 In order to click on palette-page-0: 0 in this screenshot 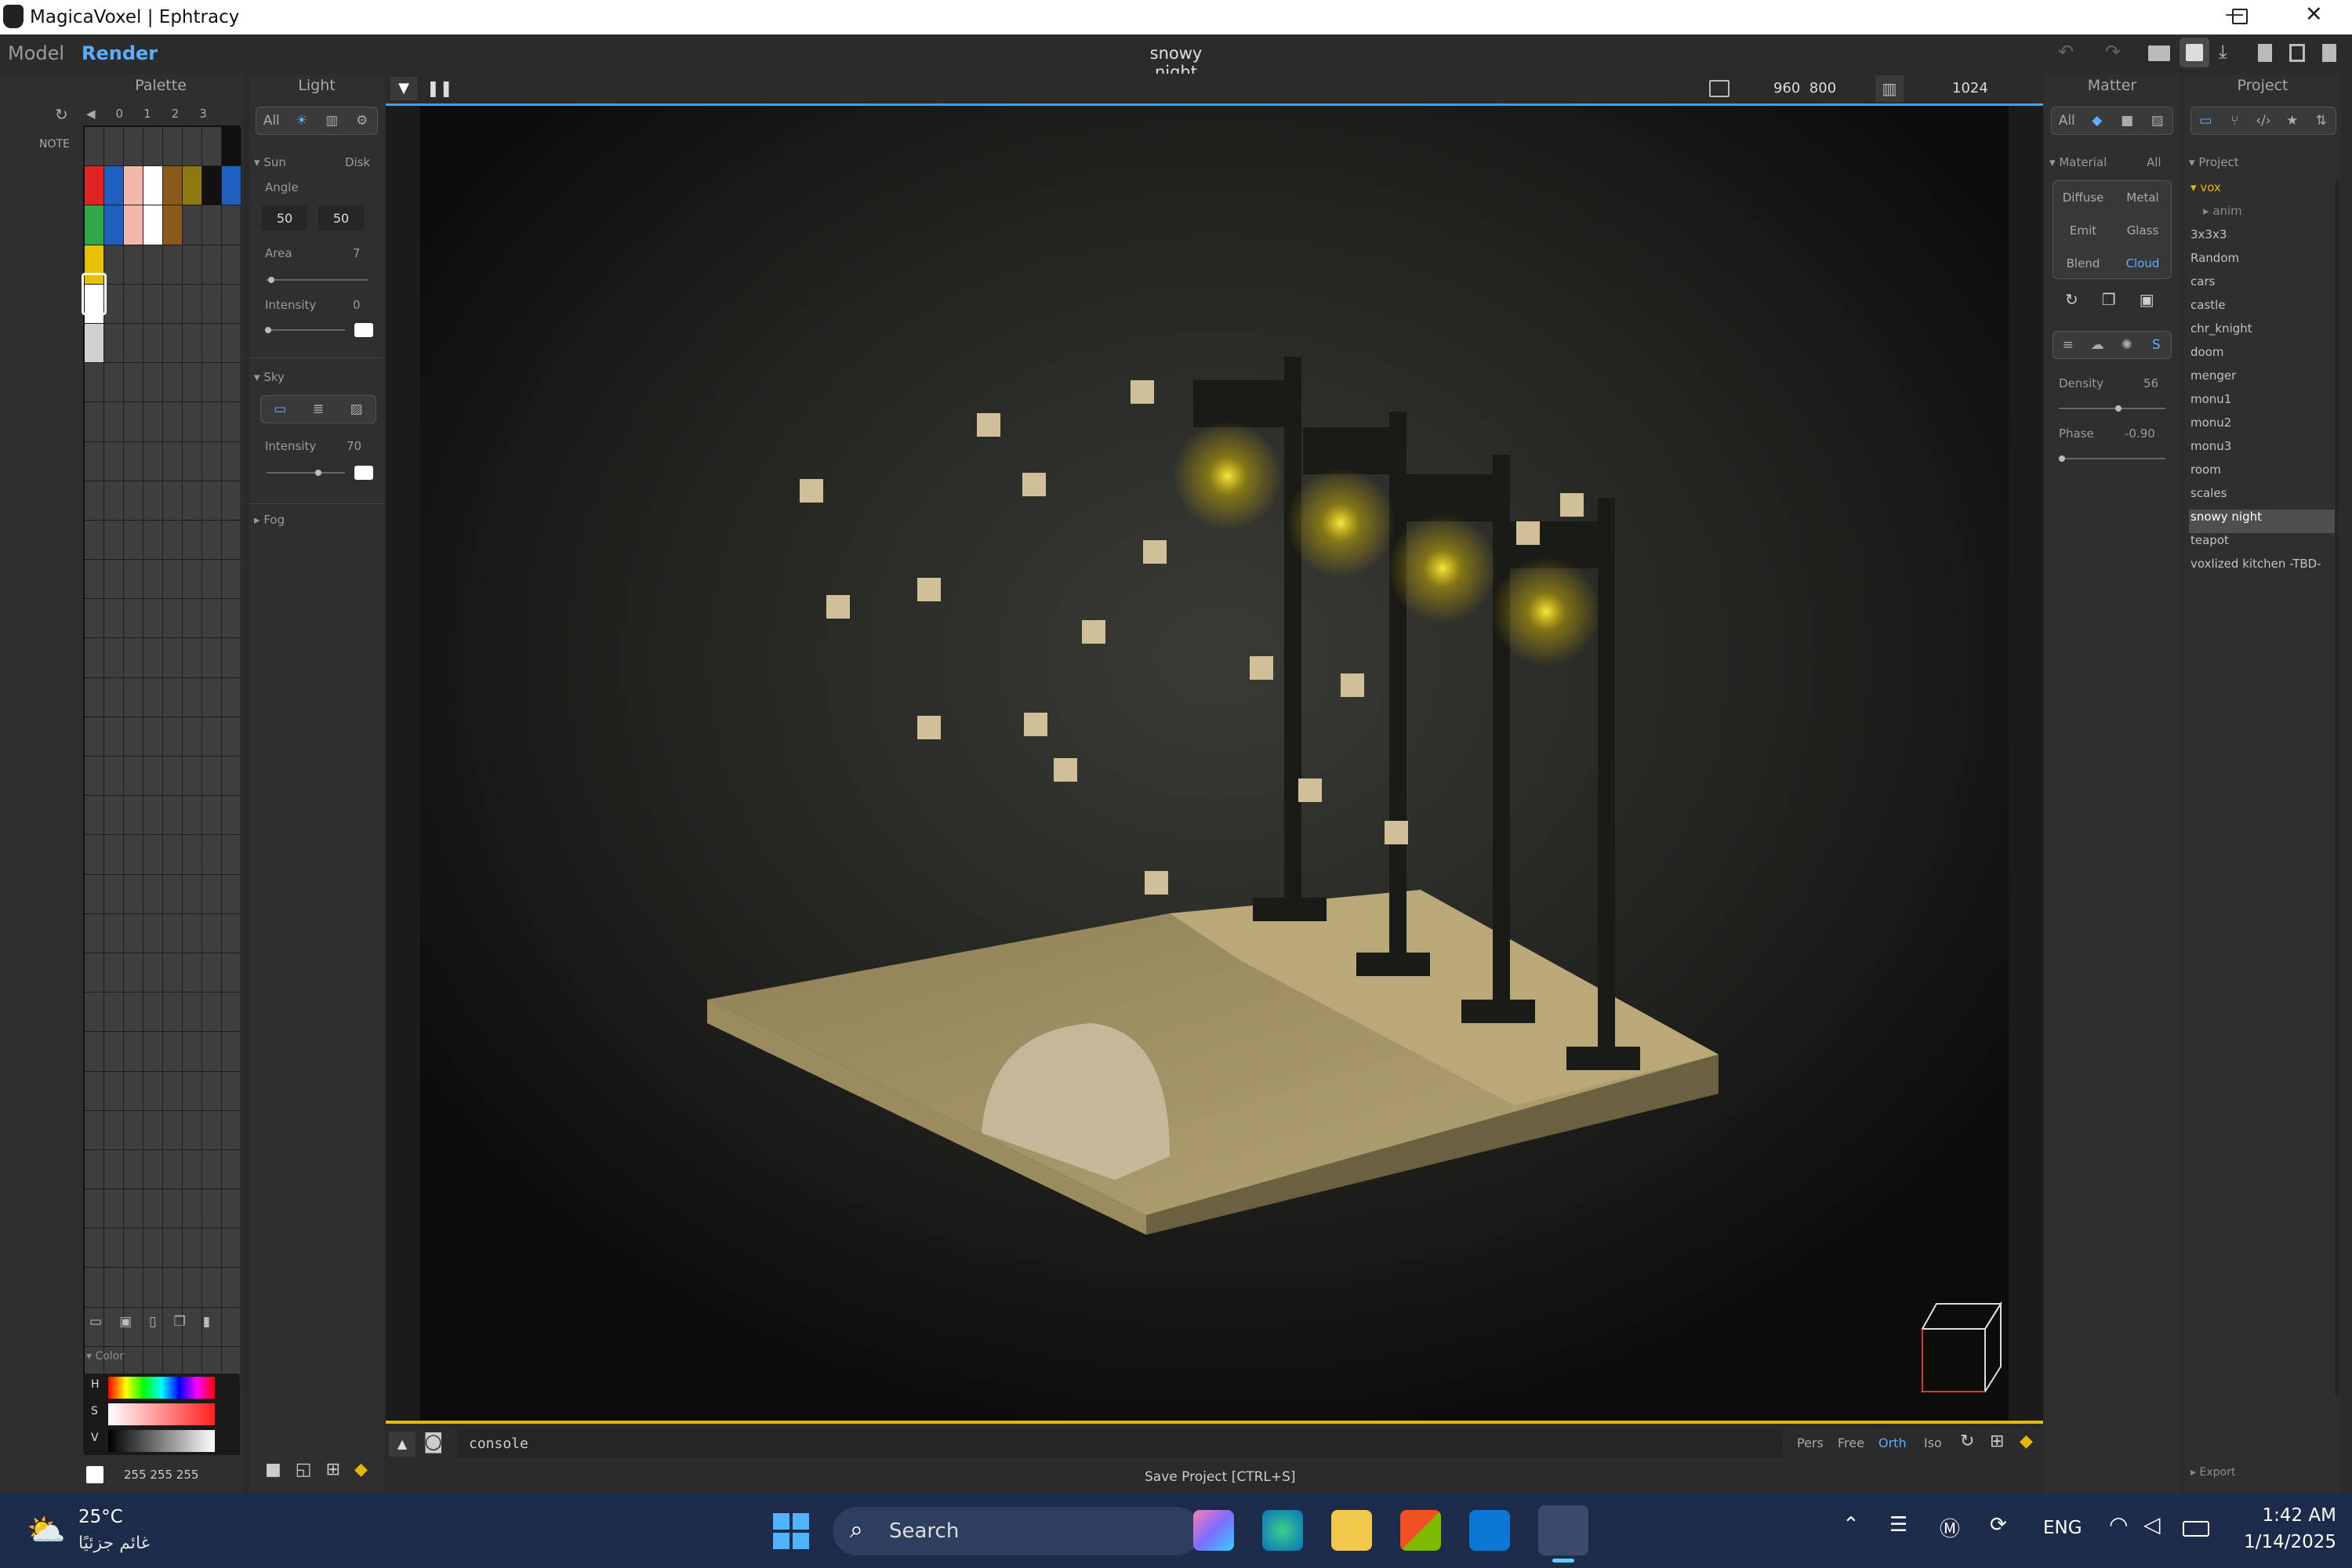, I will do `click(120, 114)`.